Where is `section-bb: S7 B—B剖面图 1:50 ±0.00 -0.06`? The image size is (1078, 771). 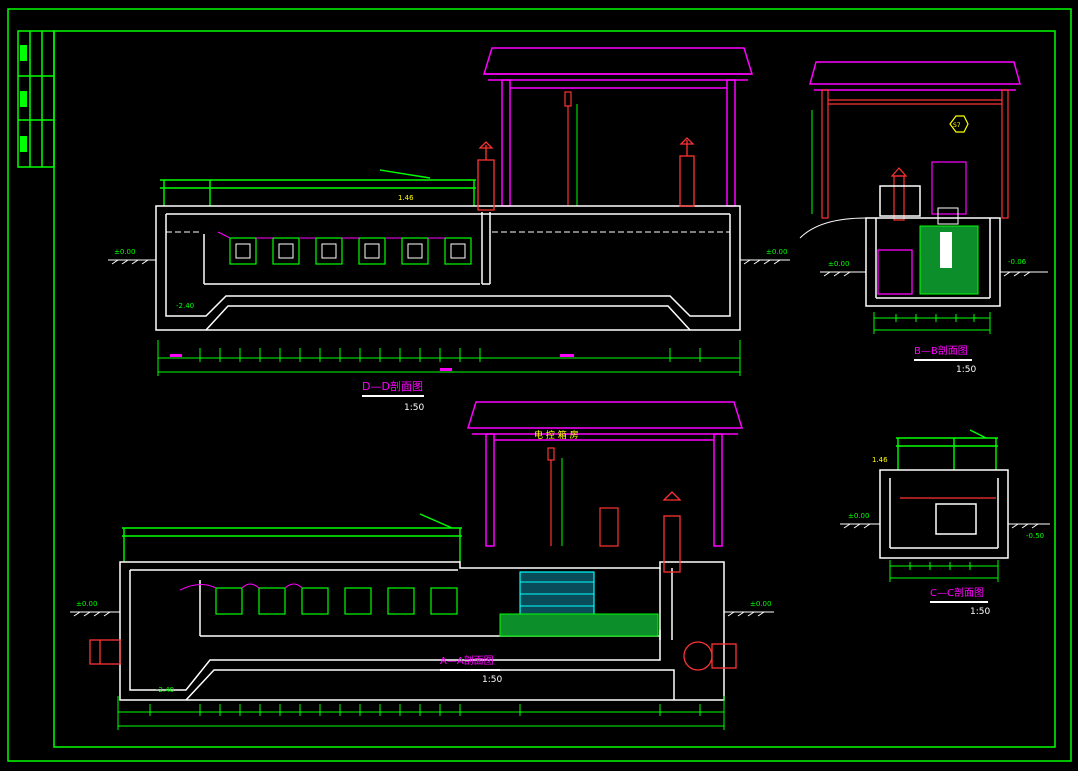
section-bb: S7 B—B剖面图 1:50 ±0.00 -0.06 is located at coordinates (923, 218).